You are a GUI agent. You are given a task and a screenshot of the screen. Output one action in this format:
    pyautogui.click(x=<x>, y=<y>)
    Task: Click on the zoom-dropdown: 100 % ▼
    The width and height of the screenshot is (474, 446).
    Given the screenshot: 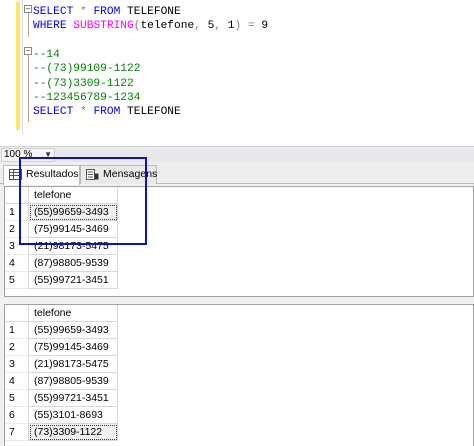 What is the action you would take?
    pyautogui.click(x=28, y=155)
    